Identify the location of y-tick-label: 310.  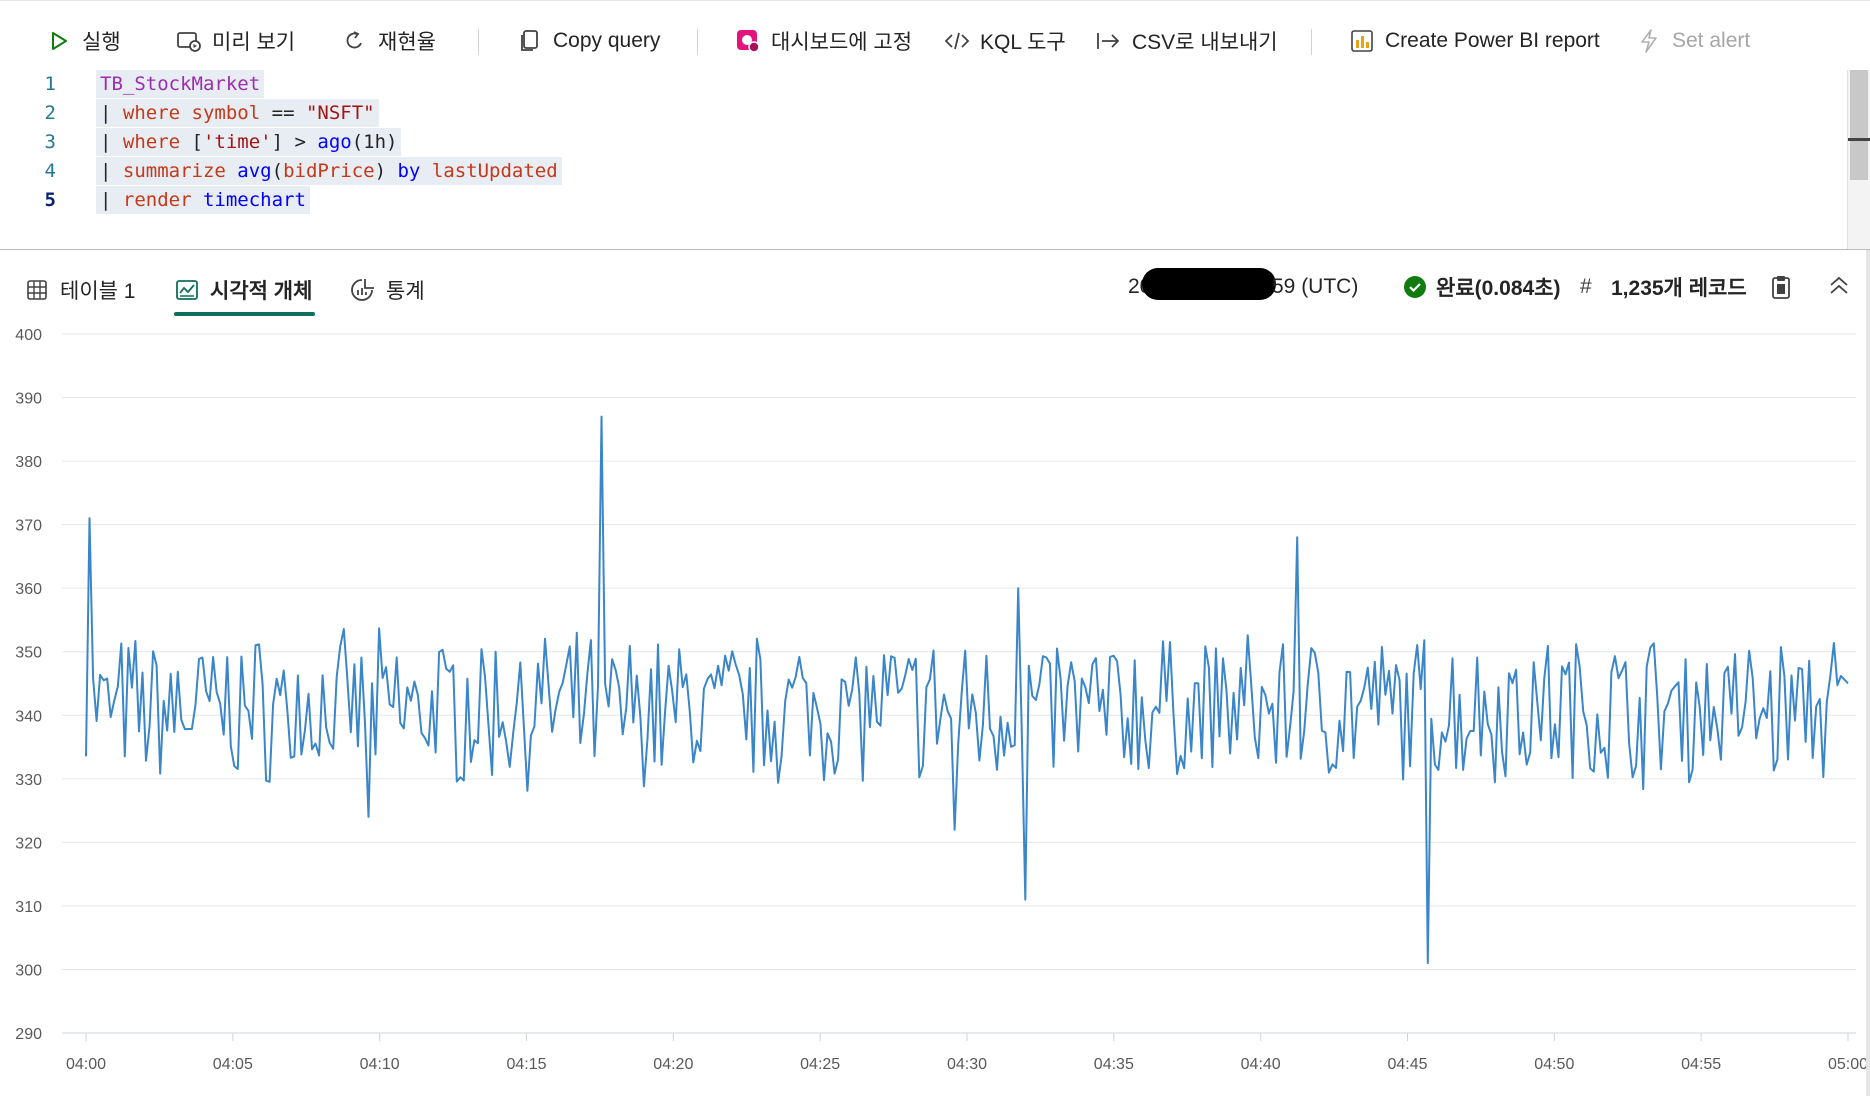
(28, 907).